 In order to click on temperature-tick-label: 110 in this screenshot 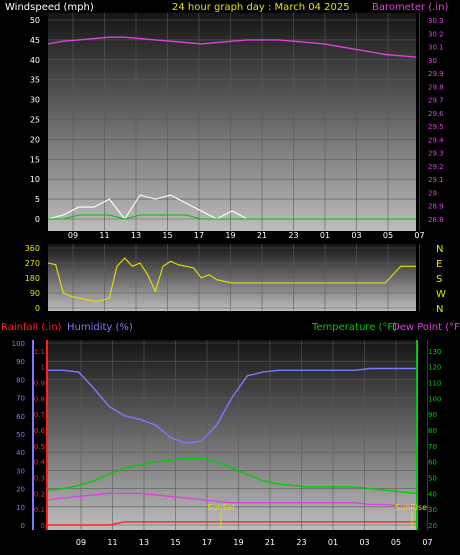, I will do `click(434, 384)`.